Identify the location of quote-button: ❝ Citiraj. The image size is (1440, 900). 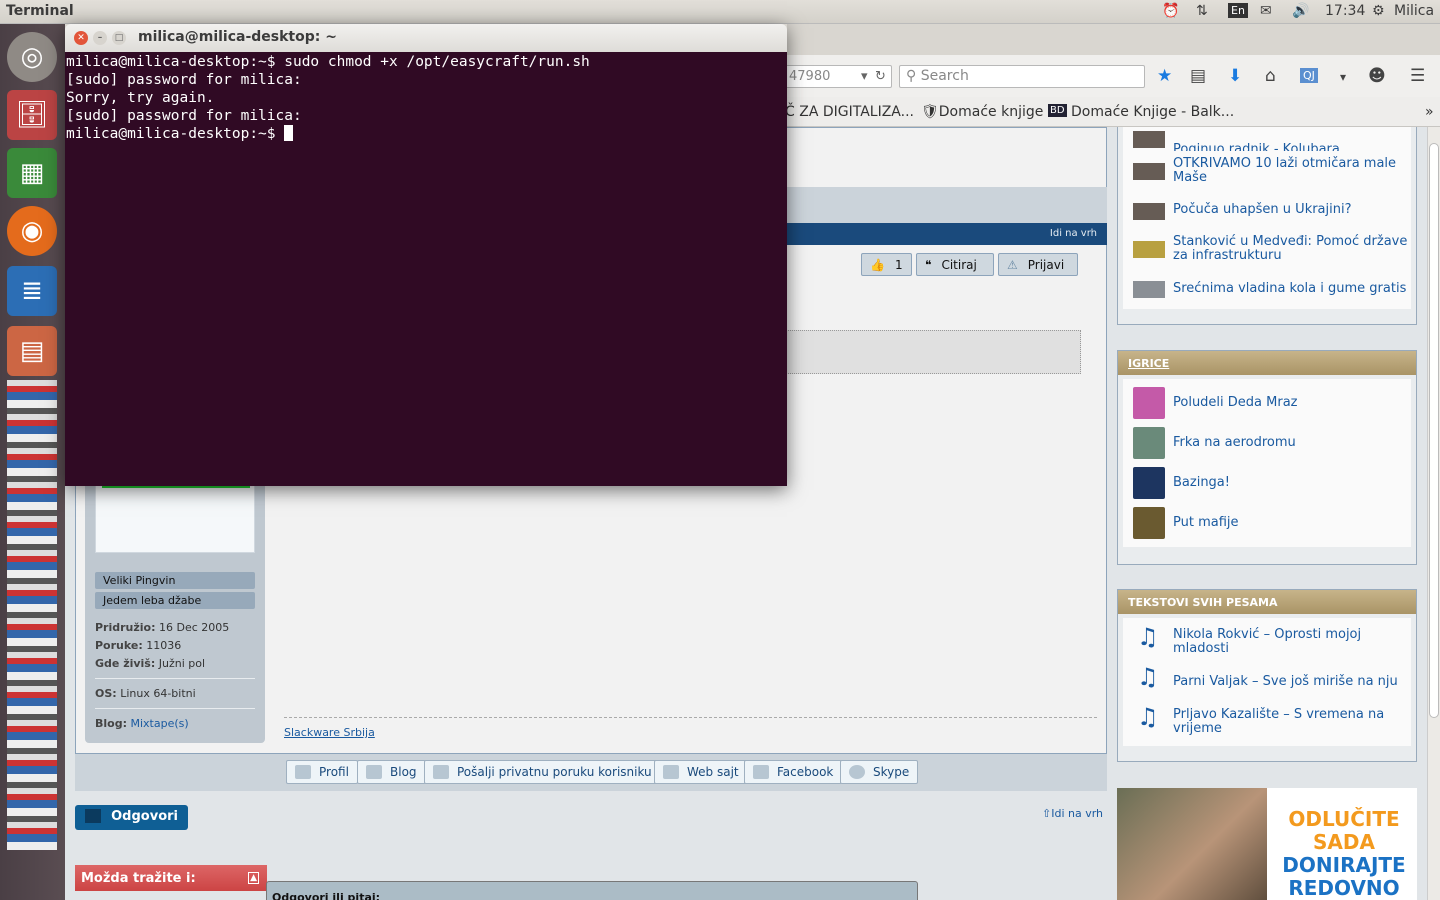
(955, 264).